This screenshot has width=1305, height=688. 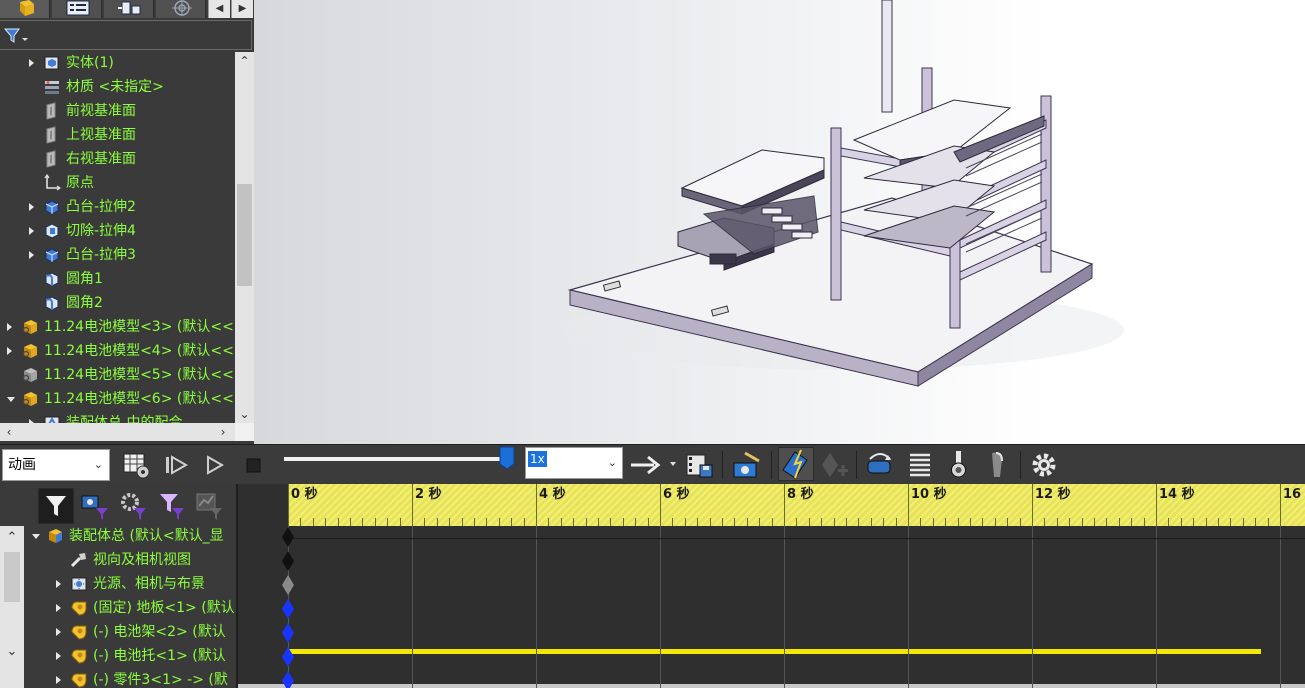 What do you see at coordinates (101, 207) in the screenshot?
I see `tree-item-label: 凸台-拉伸2` at bounding box center [101, 207].